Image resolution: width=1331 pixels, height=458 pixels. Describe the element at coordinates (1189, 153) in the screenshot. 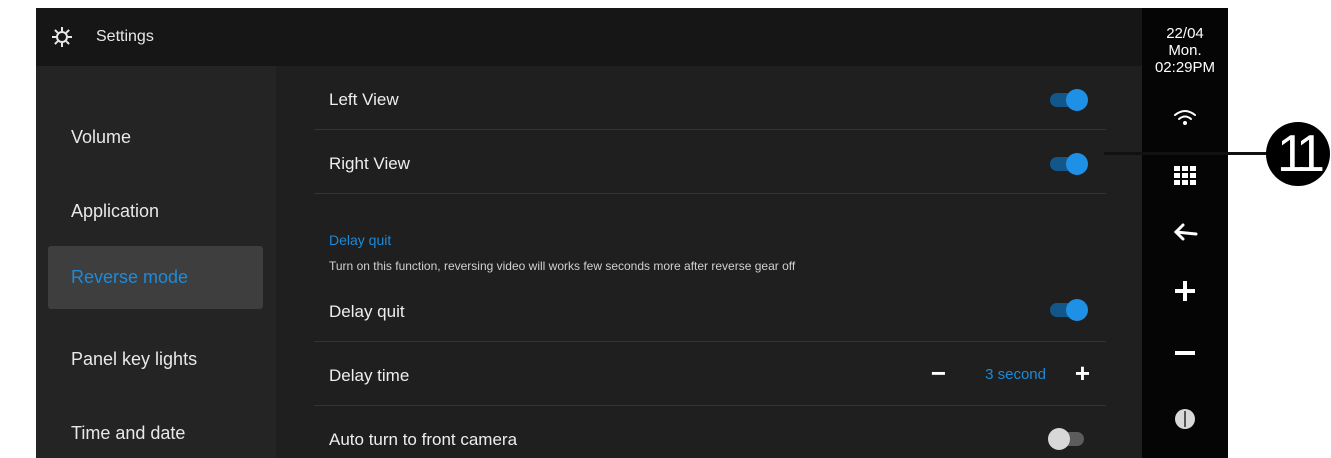

I see `callout-line` at that location.